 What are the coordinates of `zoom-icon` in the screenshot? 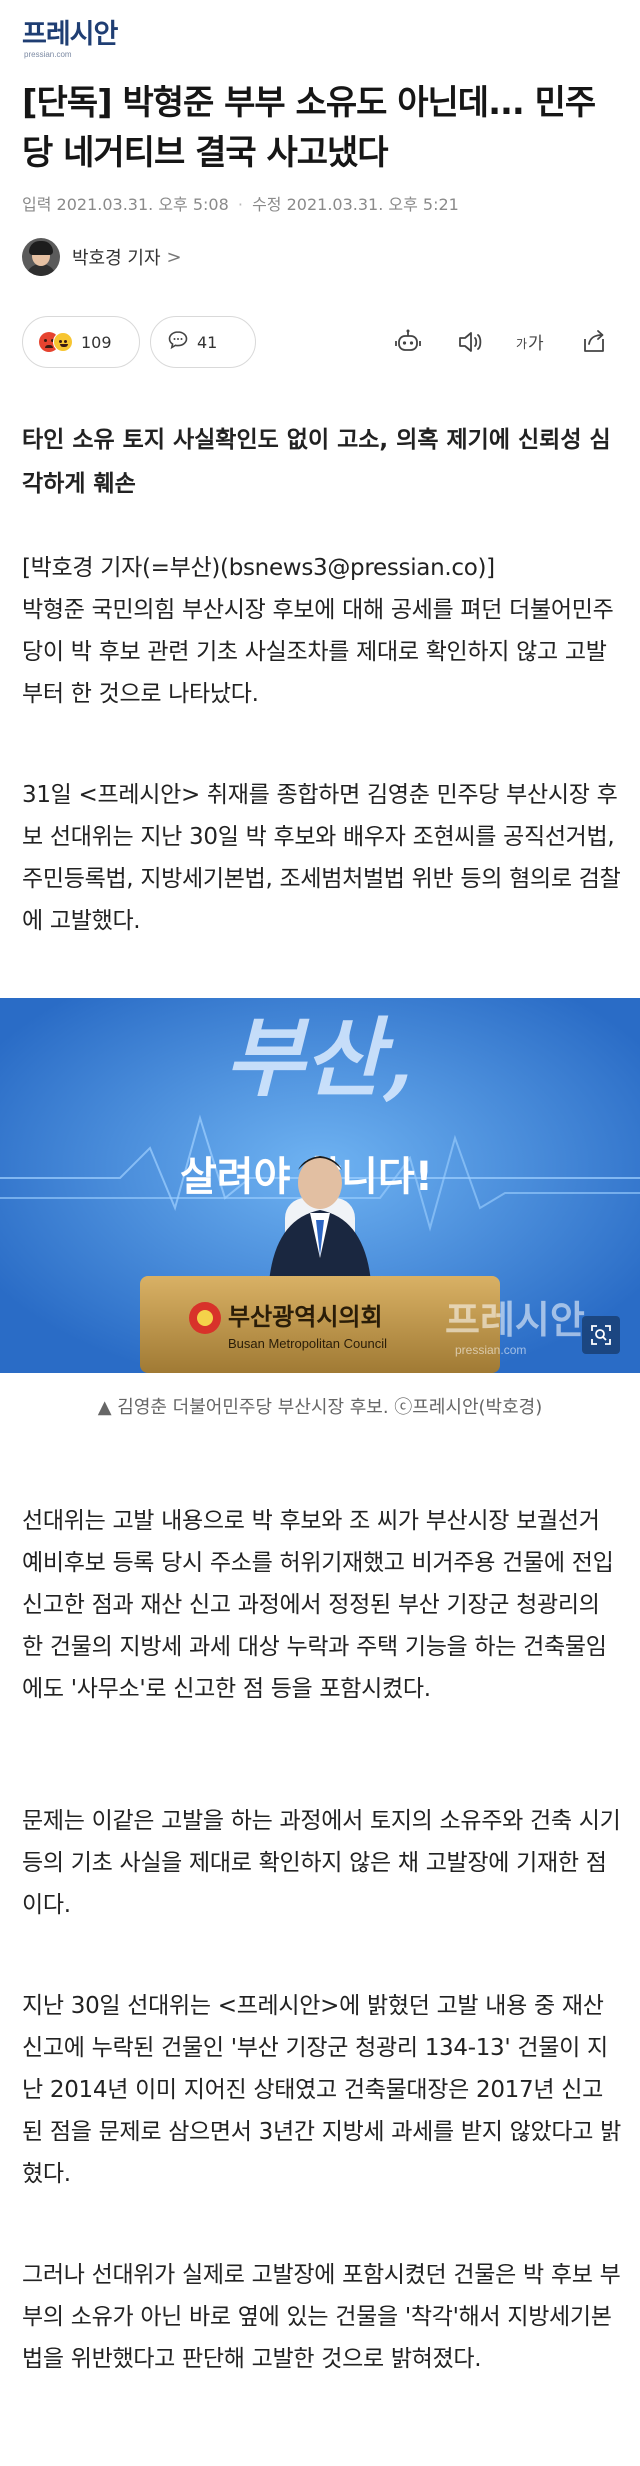 It's located at (601, 1335).